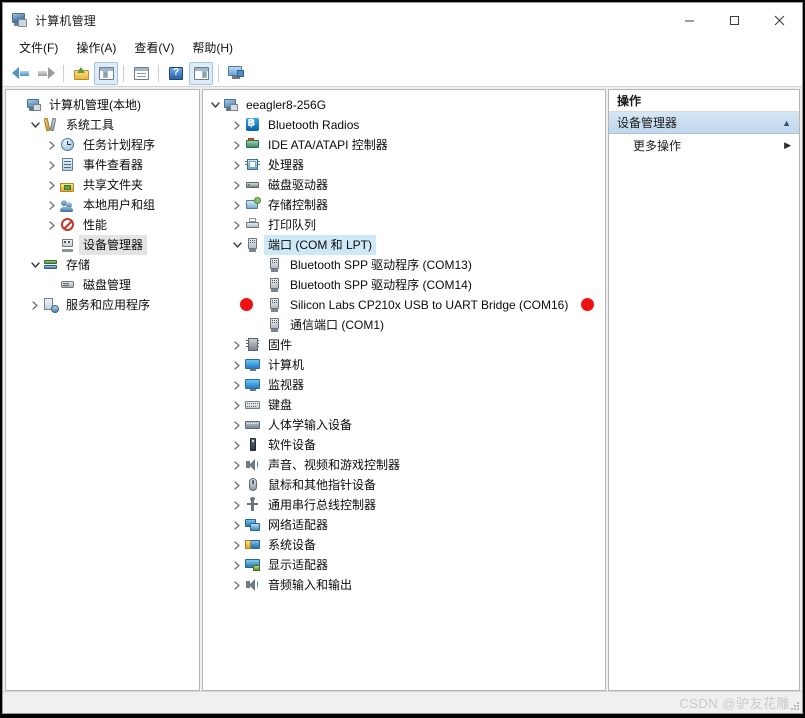 This screenshot has width=805, height=718. What do you see at coordinates (404, 525) in the screenshot?
I see `device-tree-item: 网络适配器` at bounding box center [404, 525].